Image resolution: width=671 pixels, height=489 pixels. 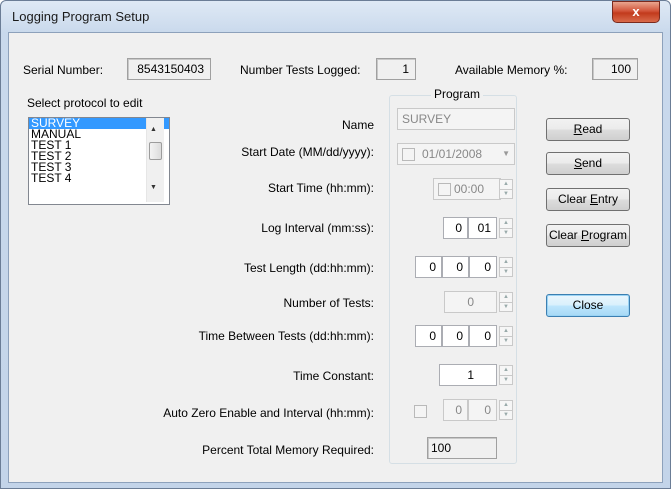 What do you see at coordinates (428, 267) in the screenshot?
I see `test-length-days: 0` at bounding box center [428, 267].